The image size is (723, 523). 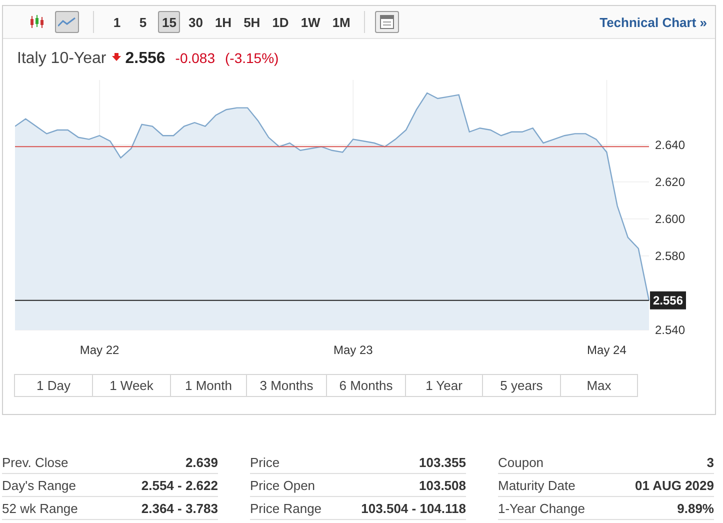 I want to click on interval-button: 1H, so click(x=223, y=22).